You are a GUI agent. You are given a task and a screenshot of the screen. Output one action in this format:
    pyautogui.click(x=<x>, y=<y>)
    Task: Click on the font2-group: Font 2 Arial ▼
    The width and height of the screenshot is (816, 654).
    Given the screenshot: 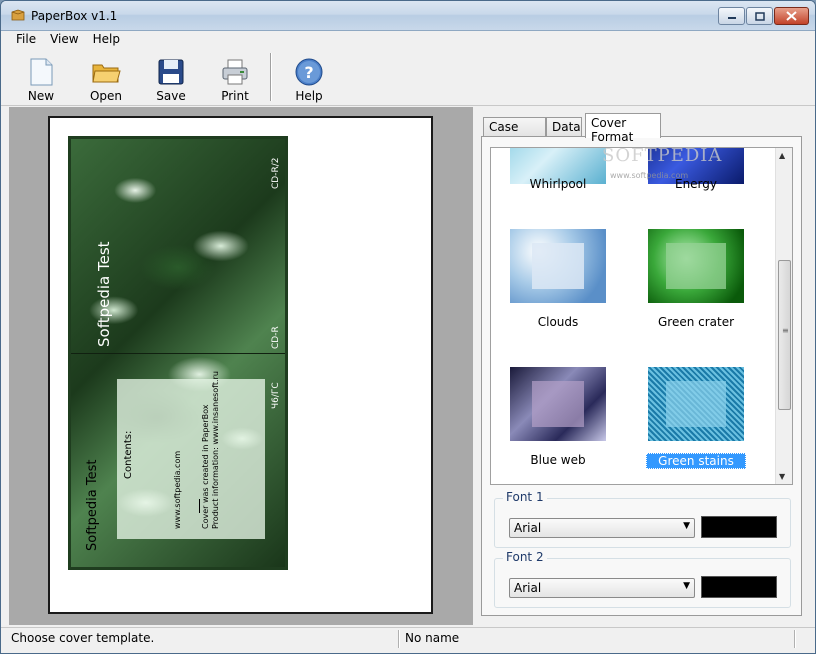 What is the action you would take?
    pyautogui.click(x=642, y=579)
    